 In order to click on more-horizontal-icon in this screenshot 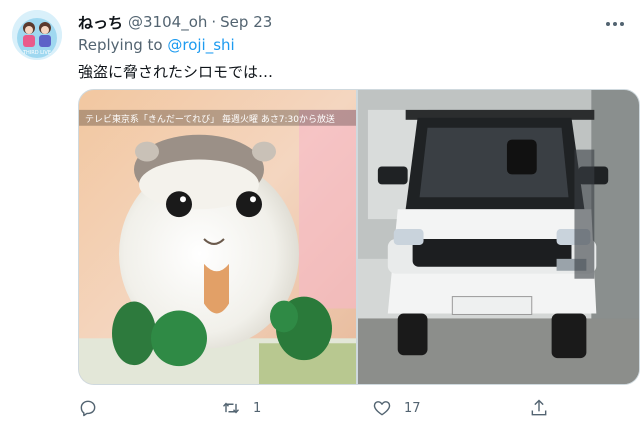, I will do `click(615, 24)`.